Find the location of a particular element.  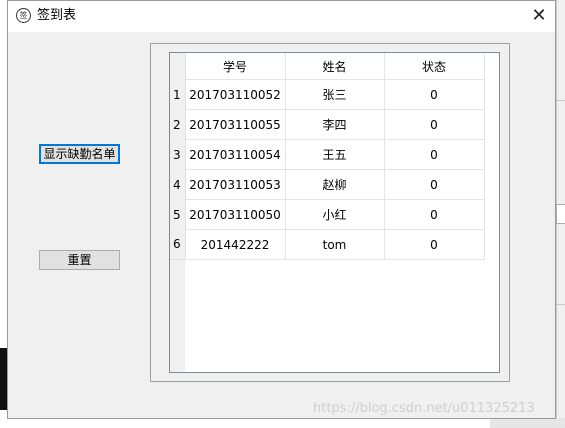

table-row: 4 201703110053 赵柳 0 is located at coordinates (327, 184).